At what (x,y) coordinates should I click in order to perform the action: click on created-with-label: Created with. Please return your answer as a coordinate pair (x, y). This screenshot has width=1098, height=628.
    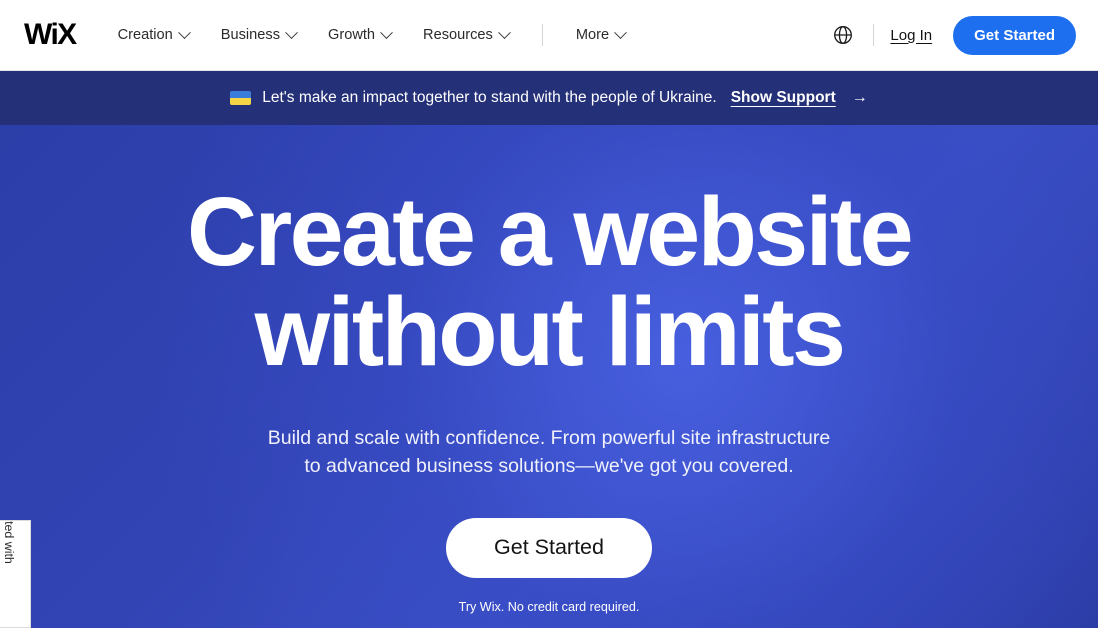
    Looking at the image, I should click on (9, 542).